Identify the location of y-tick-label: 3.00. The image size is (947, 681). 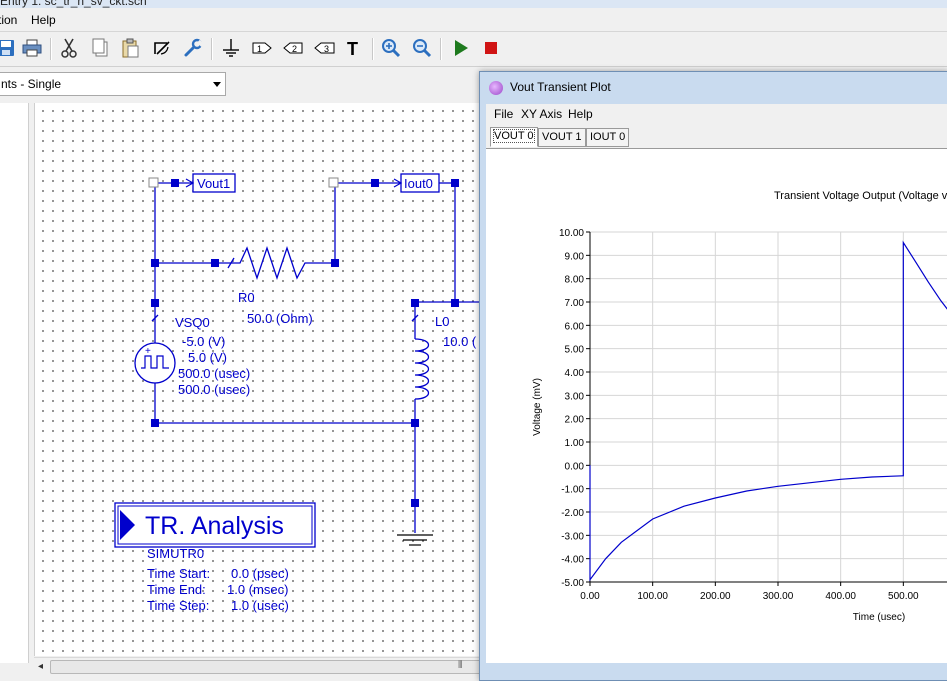
(575, 396).